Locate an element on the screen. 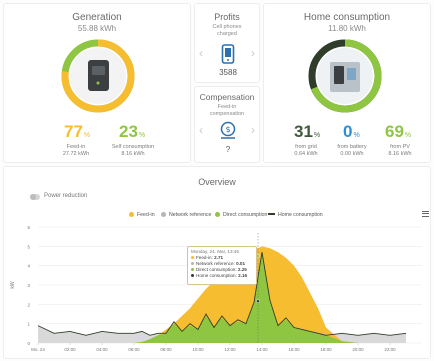 The height and width of the screenshot is (361, 434). x-tick-label: 22:00 is located at coordinates (390, 349).